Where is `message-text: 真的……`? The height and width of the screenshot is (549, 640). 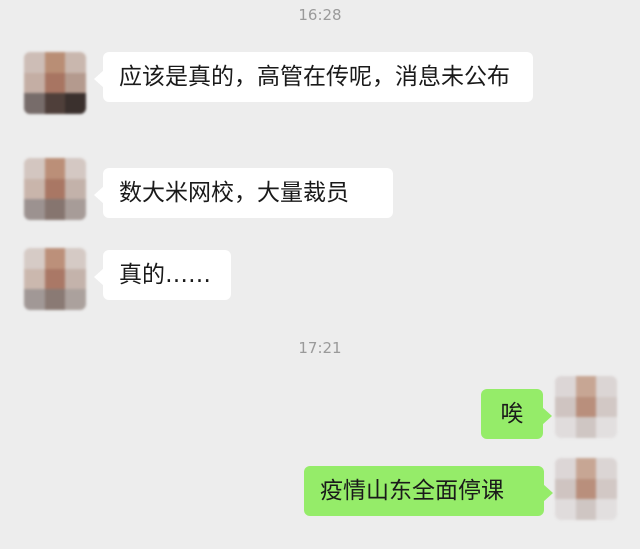
message-text: 真的…… is located at coordinates (165, 275).